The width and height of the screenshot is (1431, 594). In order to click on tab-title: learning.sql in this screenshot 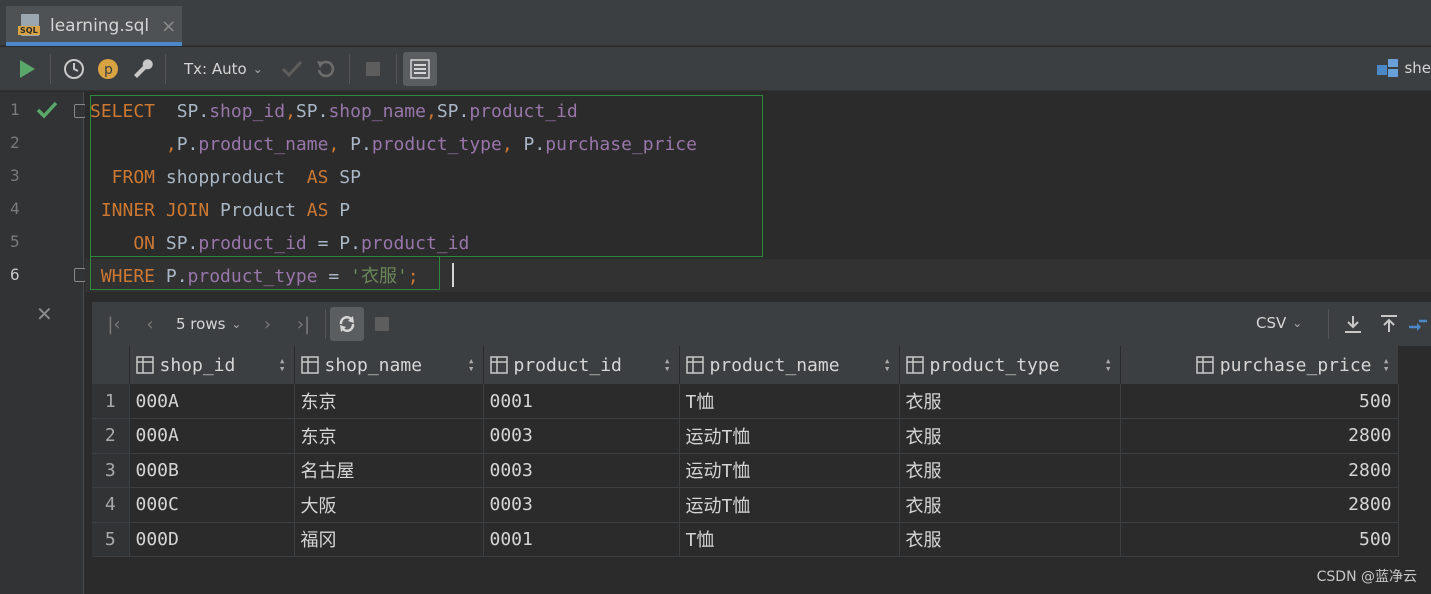, I will do `click(100, 26)`.